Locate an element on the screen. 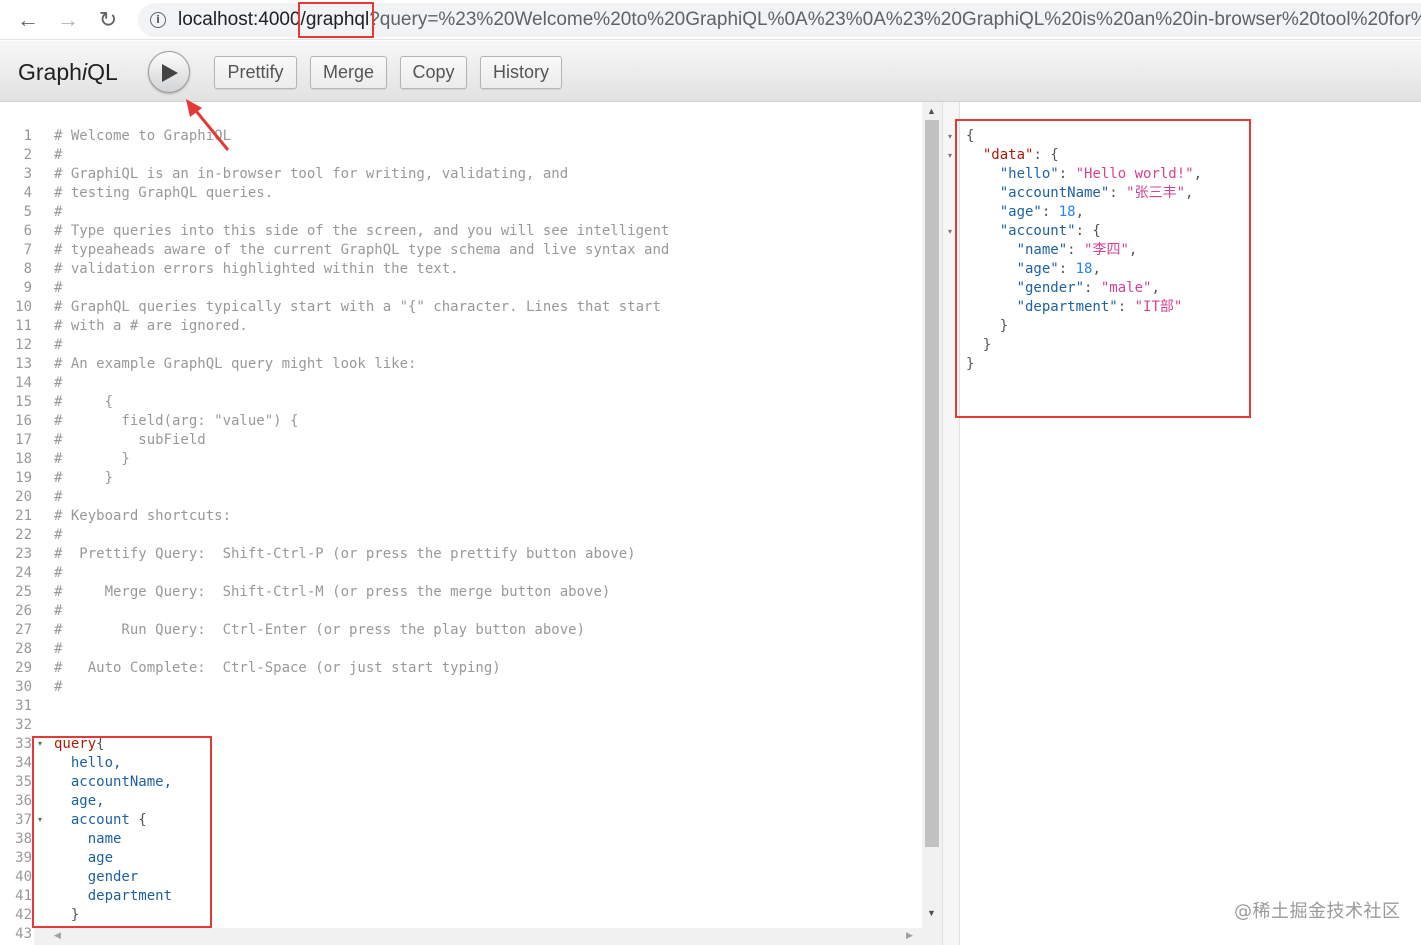 Image resolution: width=1421 pixels, height=945 pixels. reload-icon: ↻ is located at coordinates (108, 20).